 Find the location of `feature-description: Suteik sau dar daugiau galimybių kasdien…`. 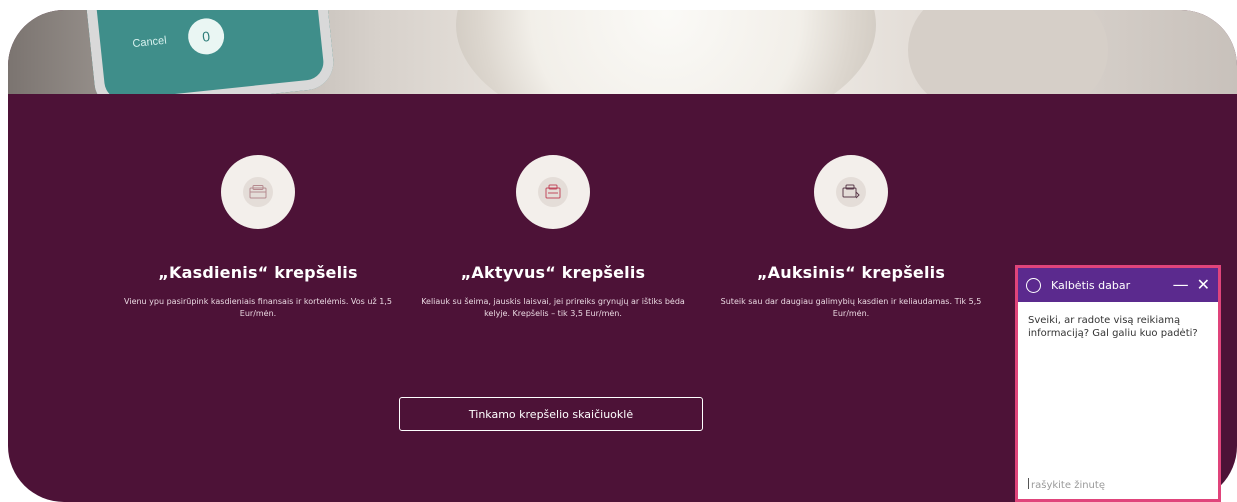

feature-description: Suteik sau dar daugiau galimybių kasdien… is located at coordinates (851, 307).